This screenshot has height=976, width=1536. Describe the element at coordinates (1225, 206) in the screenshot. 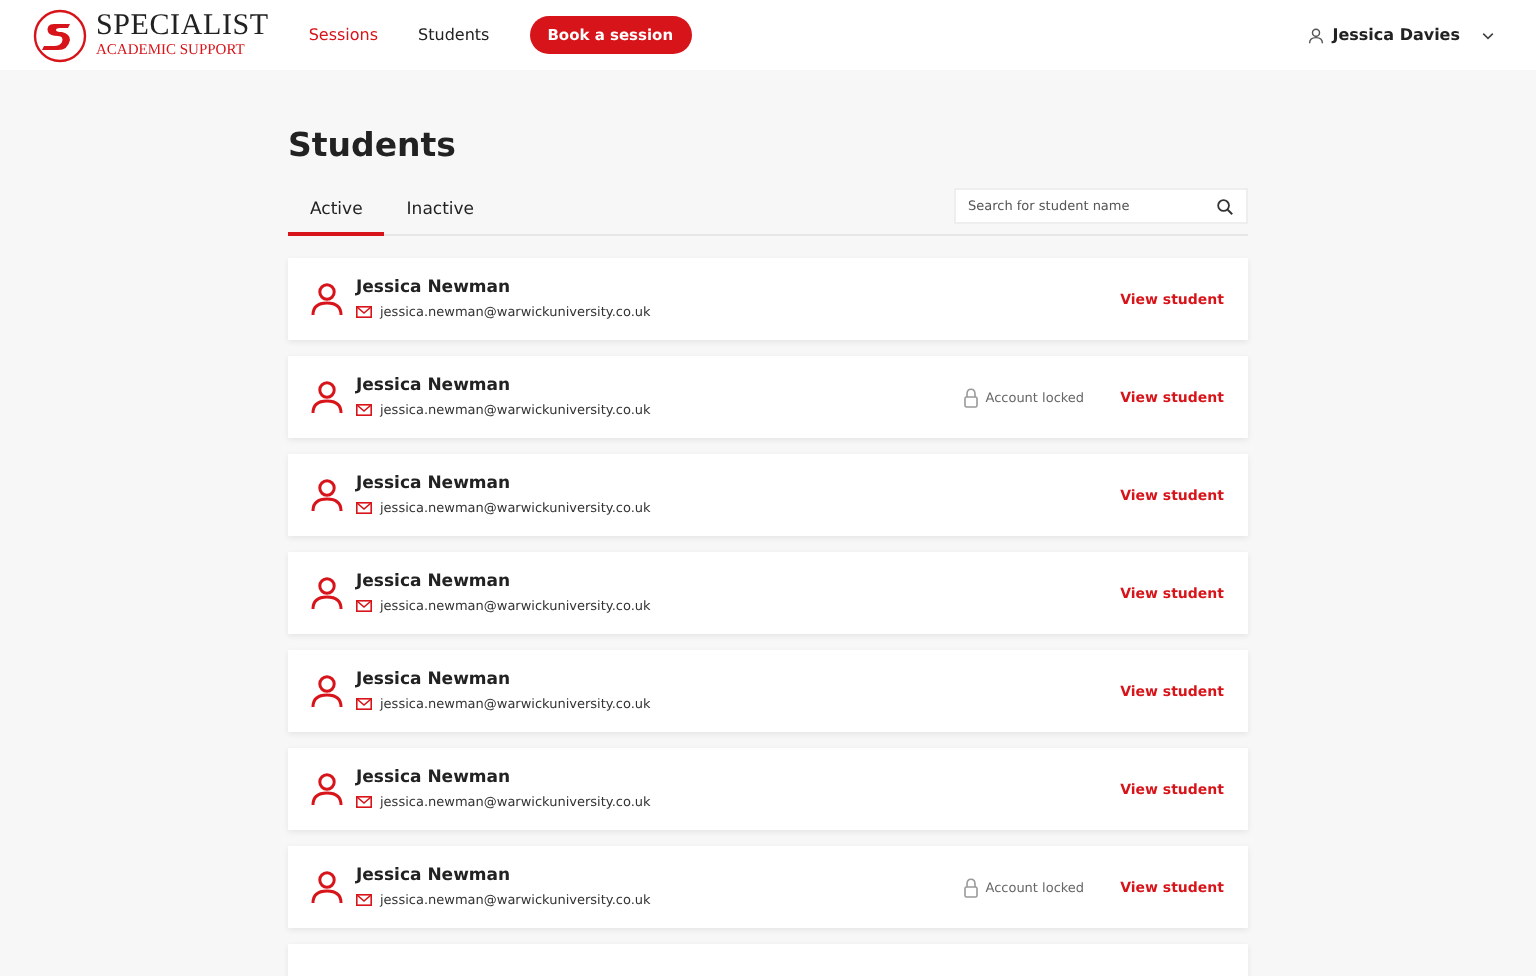

I see `search-icon` at that location.